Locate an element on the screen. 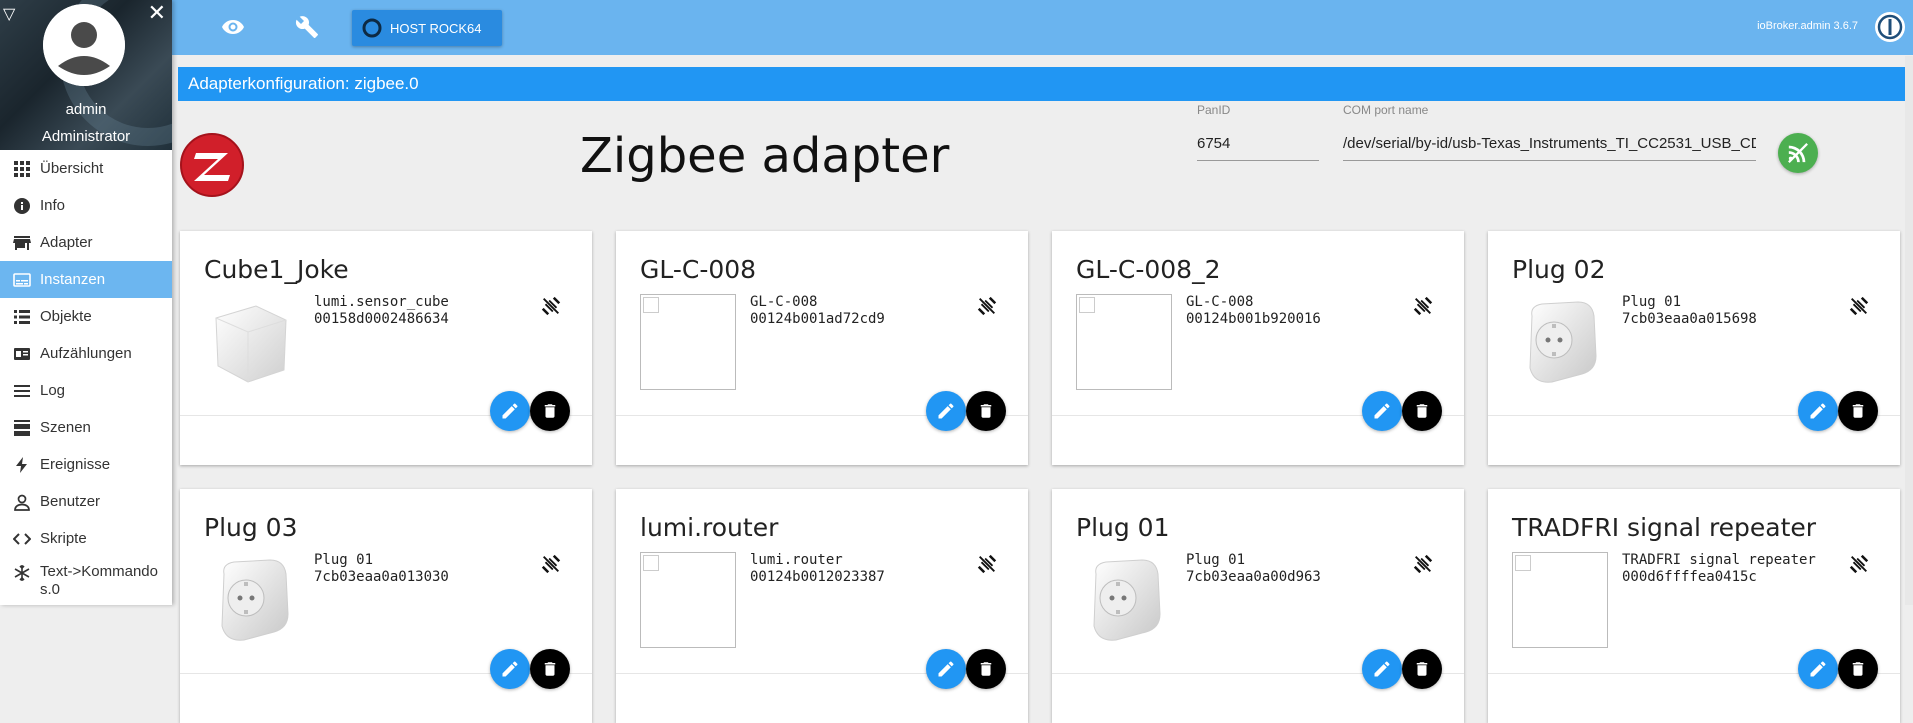  scenes-icon is located at coordinates (22, 428).